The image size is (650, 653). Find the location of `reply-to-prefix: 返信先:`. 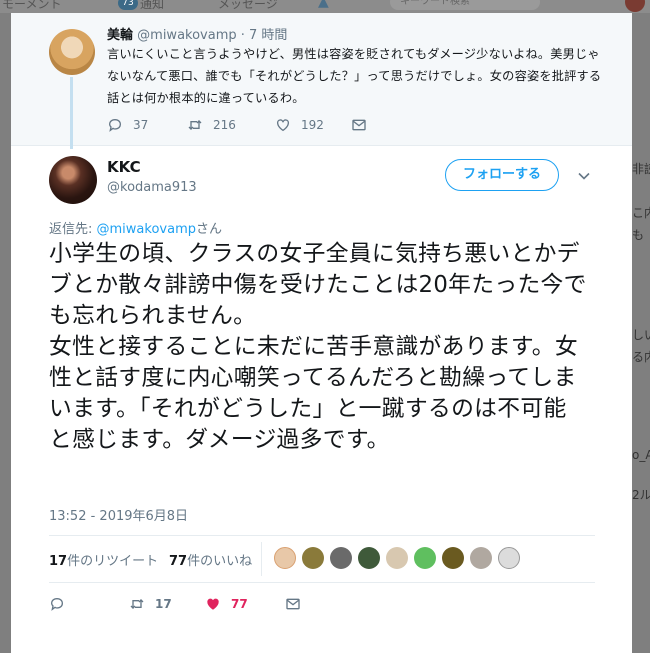

reply-to-prefix: 返信先: is located at coordinates (73, 229).